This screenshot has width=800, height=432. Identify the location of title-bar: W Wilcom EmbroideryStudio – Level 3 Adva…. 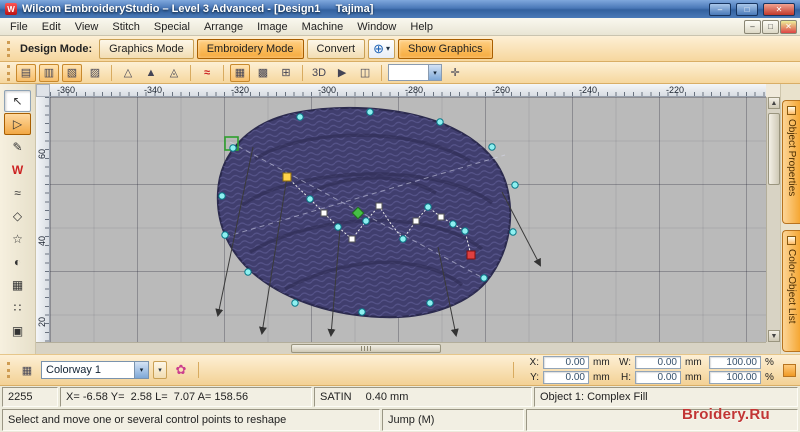
(400, 9).